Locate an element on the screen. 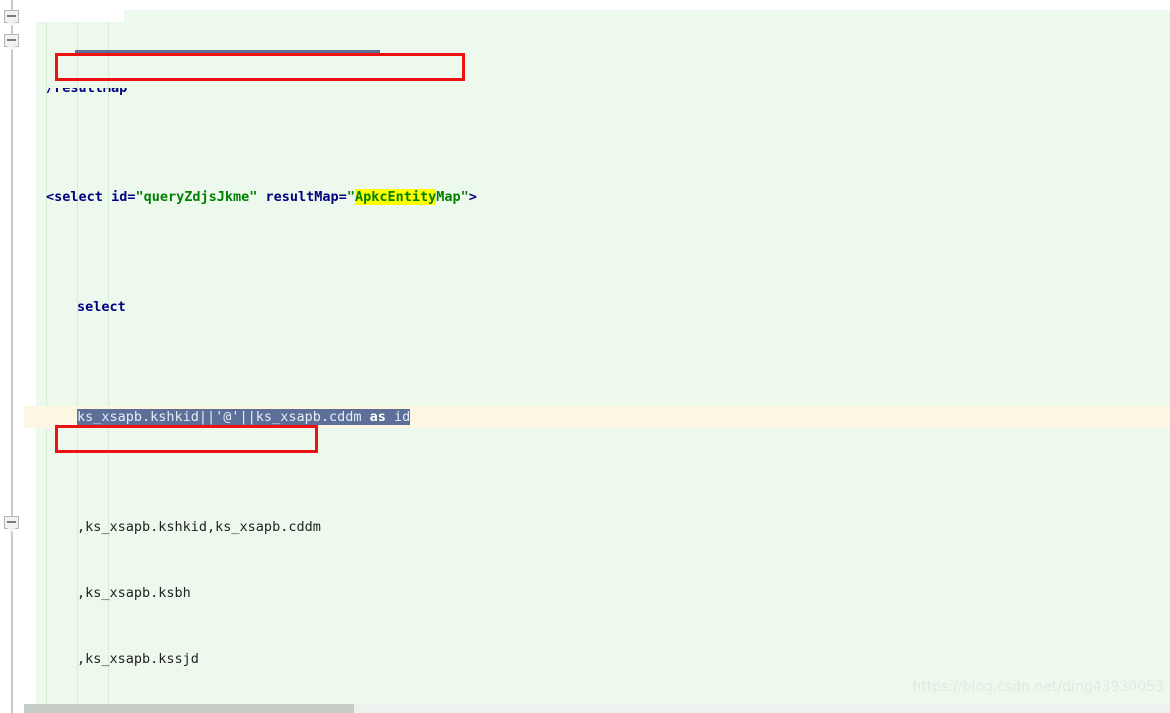 This screenshot has height=713, width=1170. code-token-quote-close: " is located at coordinates (464, 197).